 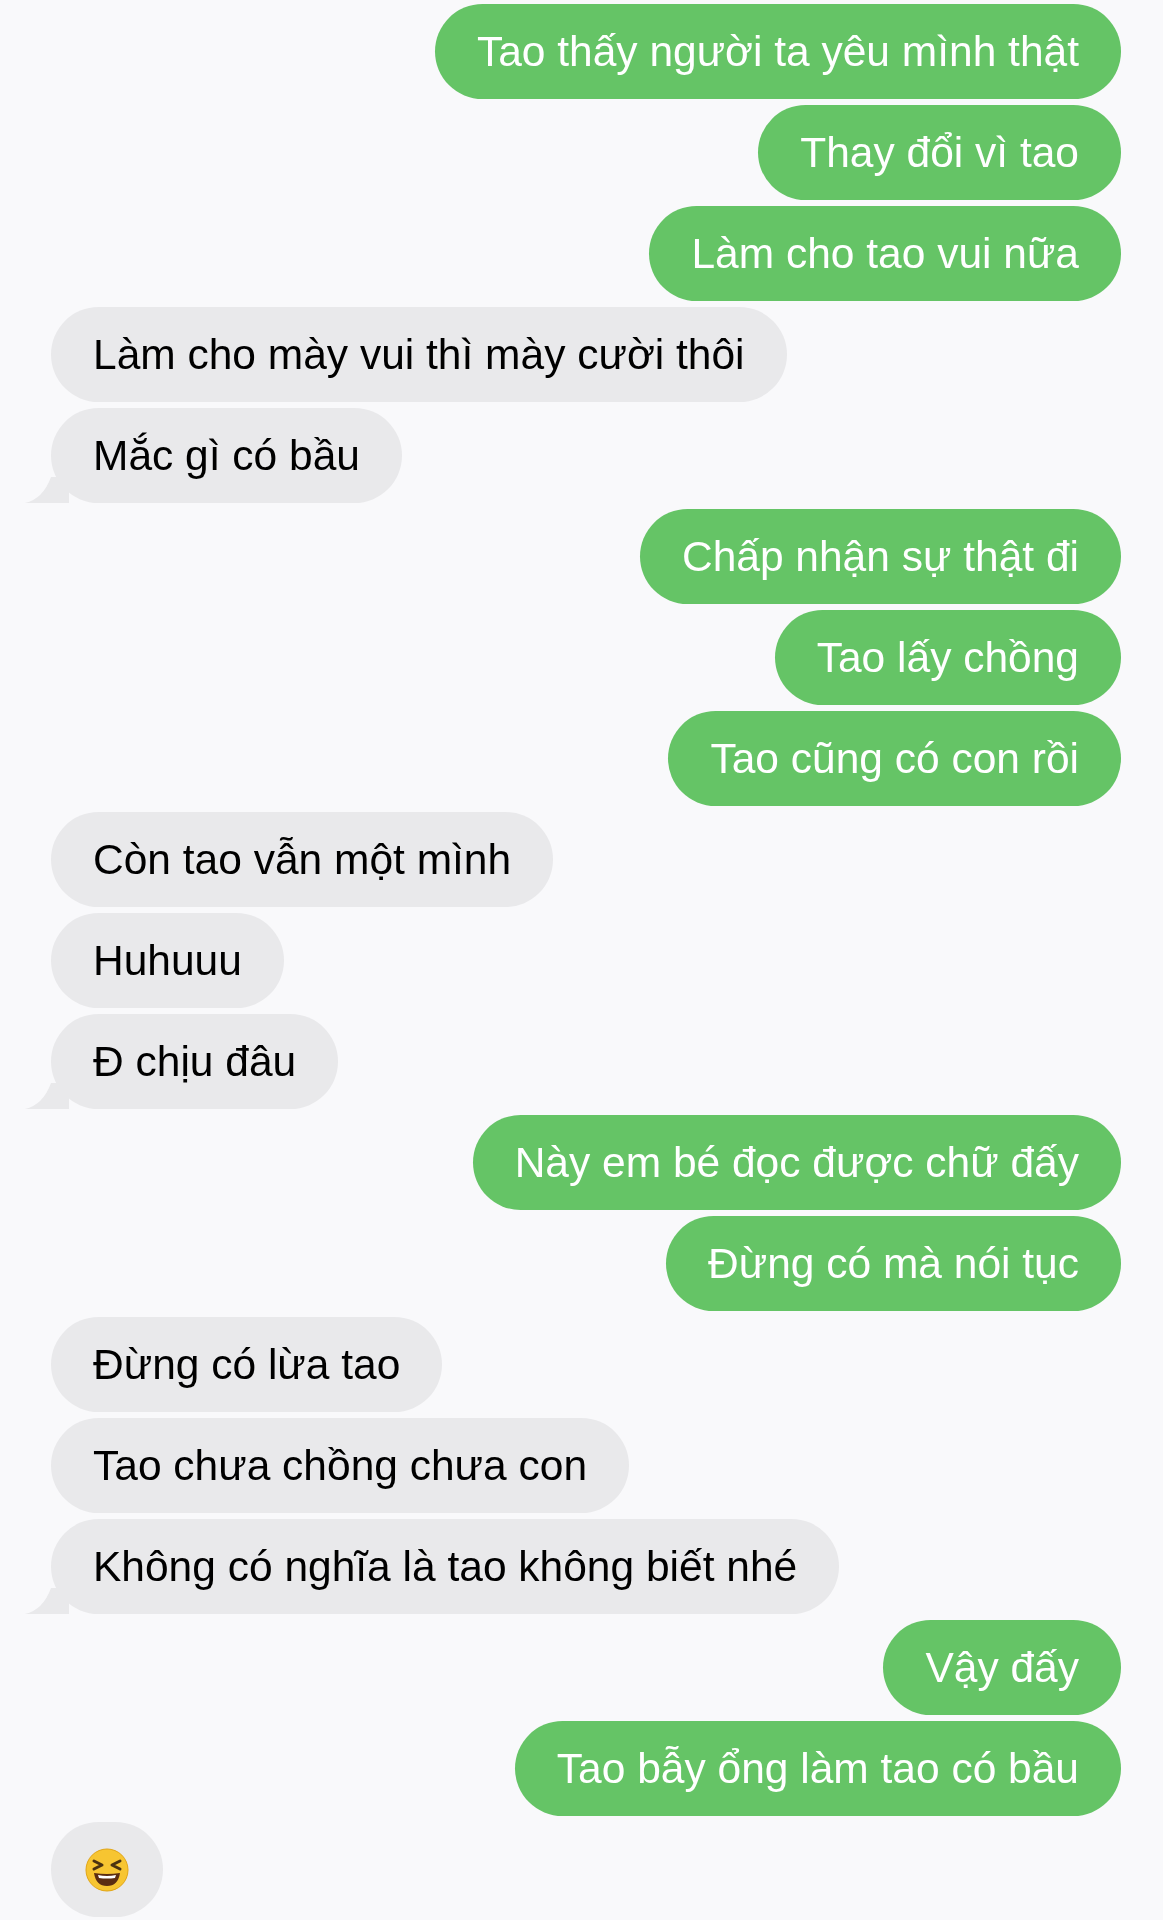 I want to click on message-bubble: Tao thấy người ta yêu mình thật, so click(x=777, y=51).